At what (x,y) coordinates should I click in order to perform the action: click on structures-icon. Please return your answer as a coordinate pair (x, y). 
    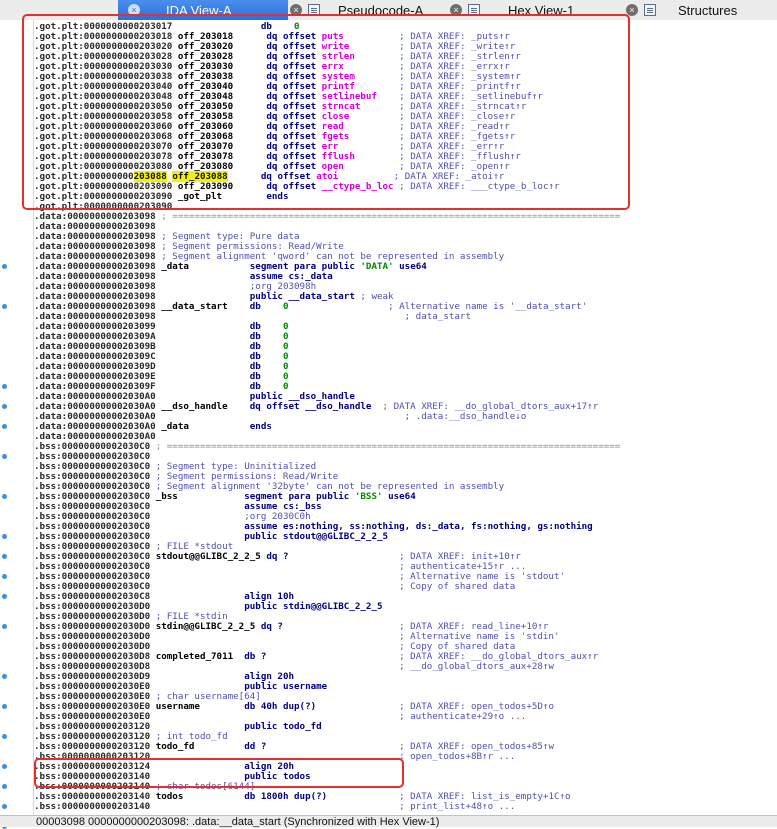
    Looking at the image, I should click on (650, 10).